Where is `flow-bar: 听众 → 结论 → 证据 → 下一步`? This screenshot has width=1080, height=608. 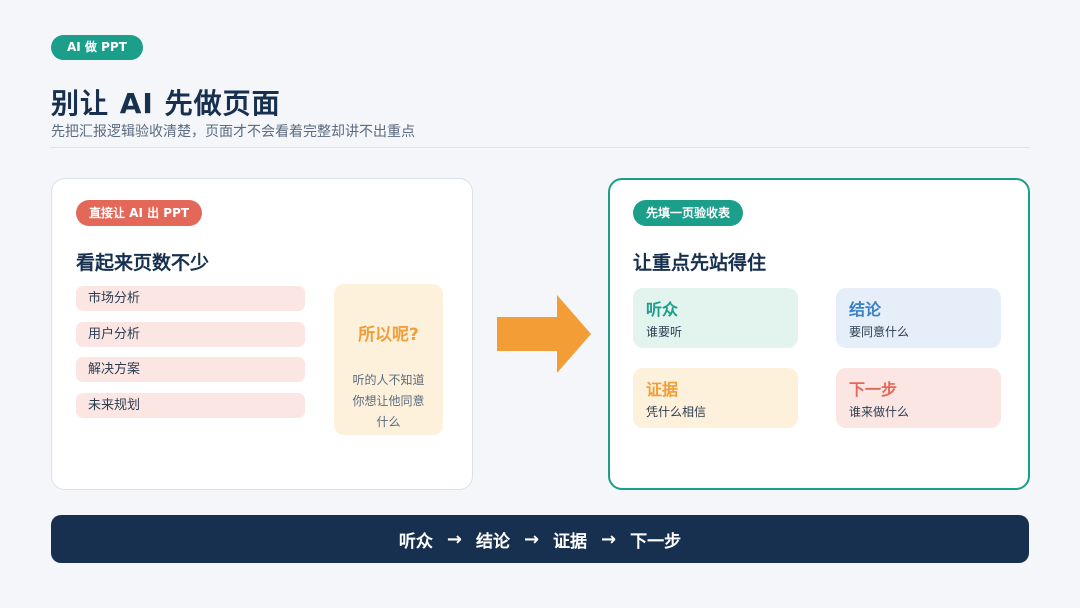
flow-bar: 听众 → 结论 → 证据 → 下一步 is located at coordinates (540, 539).